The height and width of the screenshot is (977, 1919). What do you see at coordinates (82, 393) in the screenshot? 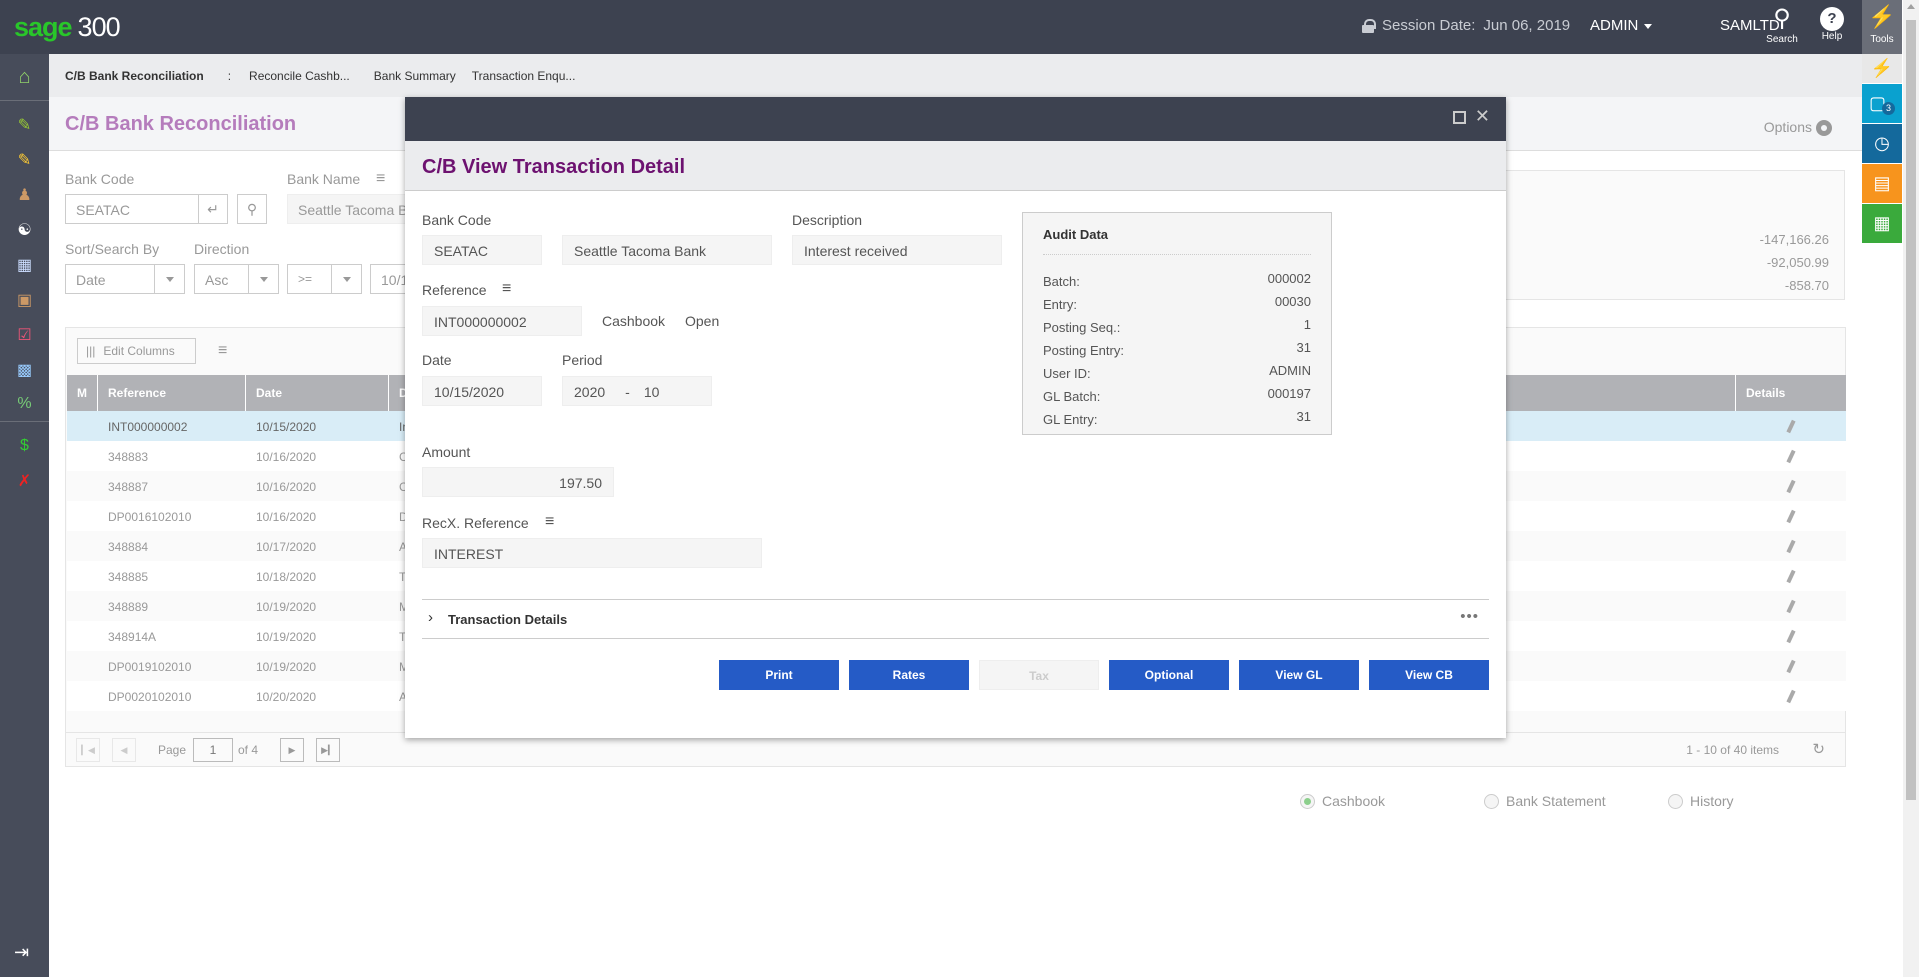
I see `col-header-m: M` at bounding box center [82, 393].